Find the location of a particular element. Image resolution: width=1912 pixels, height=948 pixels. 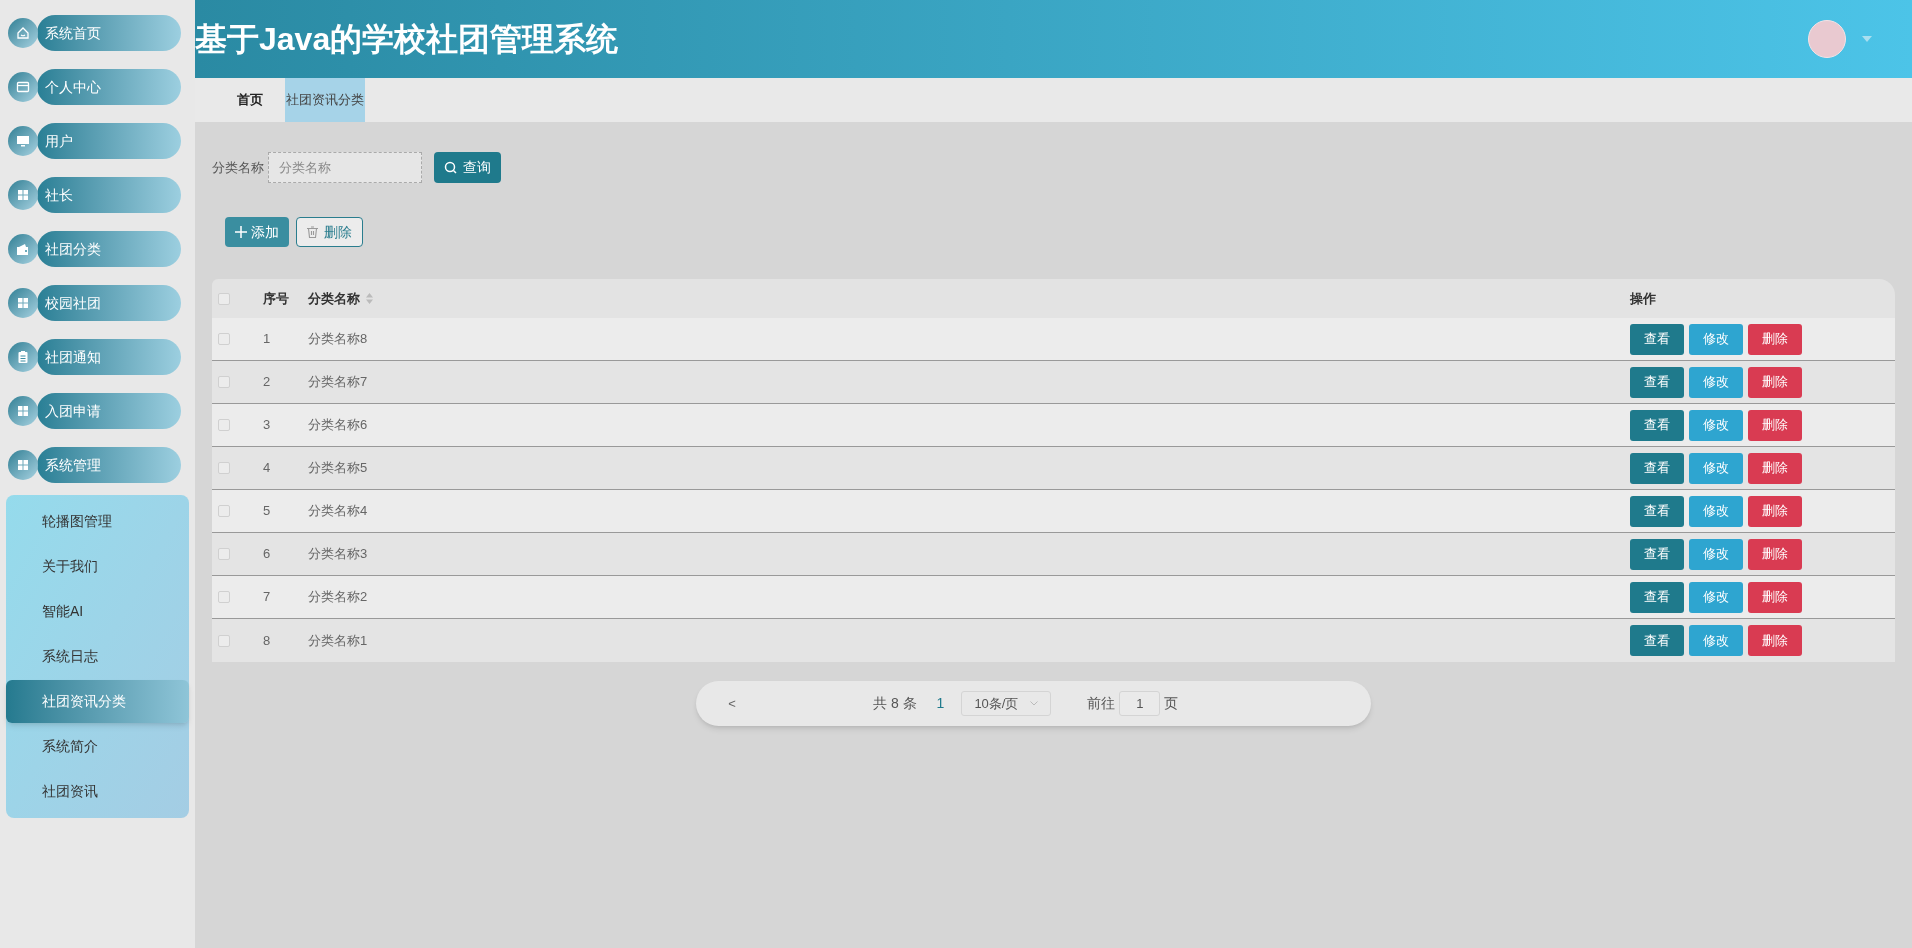

table-cell-text: 分类名称3 is located at coordinates (338, 554).